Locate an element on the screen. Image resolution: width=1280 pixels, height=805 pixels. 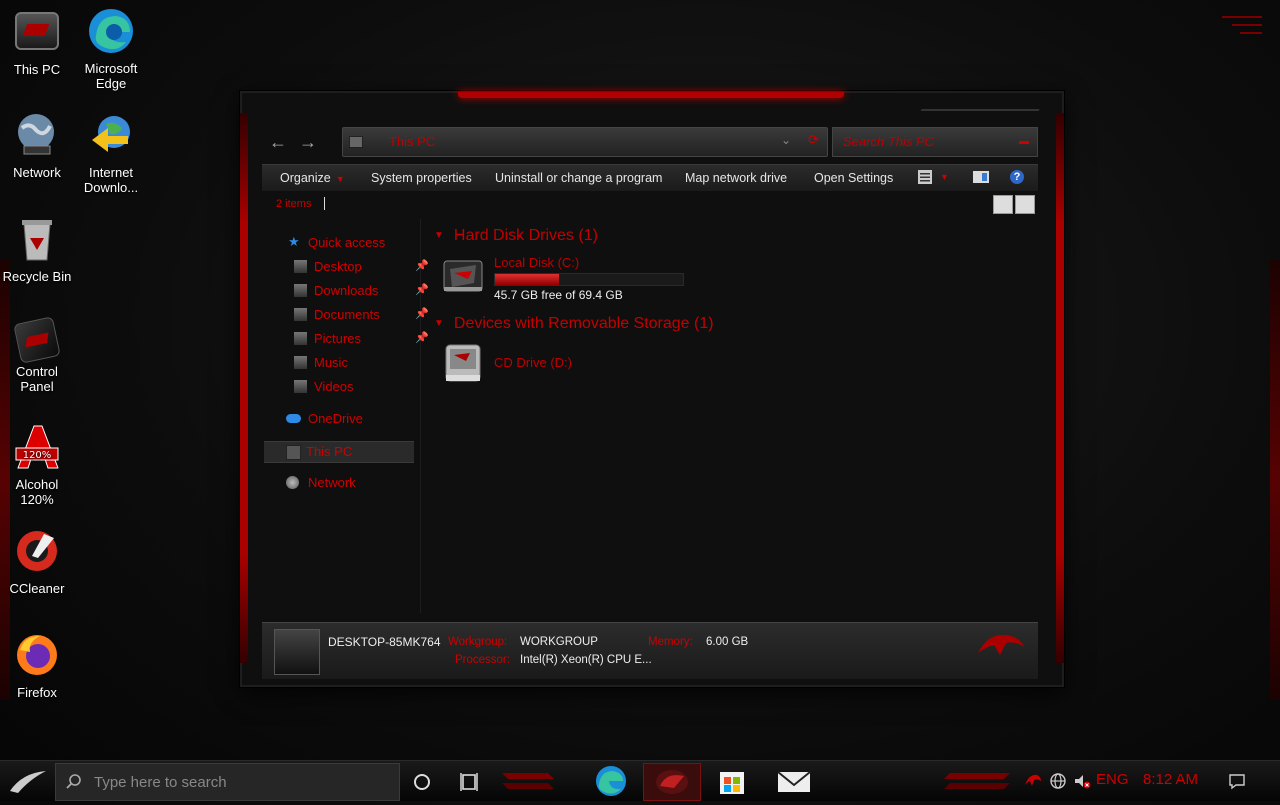
nav-label: Quick access is located at coordinates (347, 242).